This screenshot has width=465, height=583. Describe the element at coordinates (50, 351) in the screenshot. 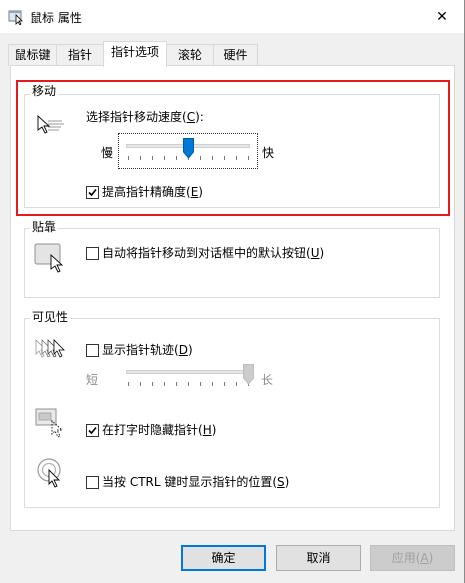

I see `pointer-trails-icon` at that location.